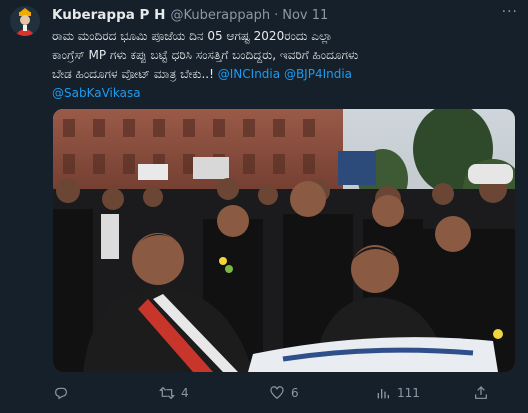 The width and height of the screenshot is (528, 413). I want to click on author-handle: @Kuberappaph, so click(220, 15).